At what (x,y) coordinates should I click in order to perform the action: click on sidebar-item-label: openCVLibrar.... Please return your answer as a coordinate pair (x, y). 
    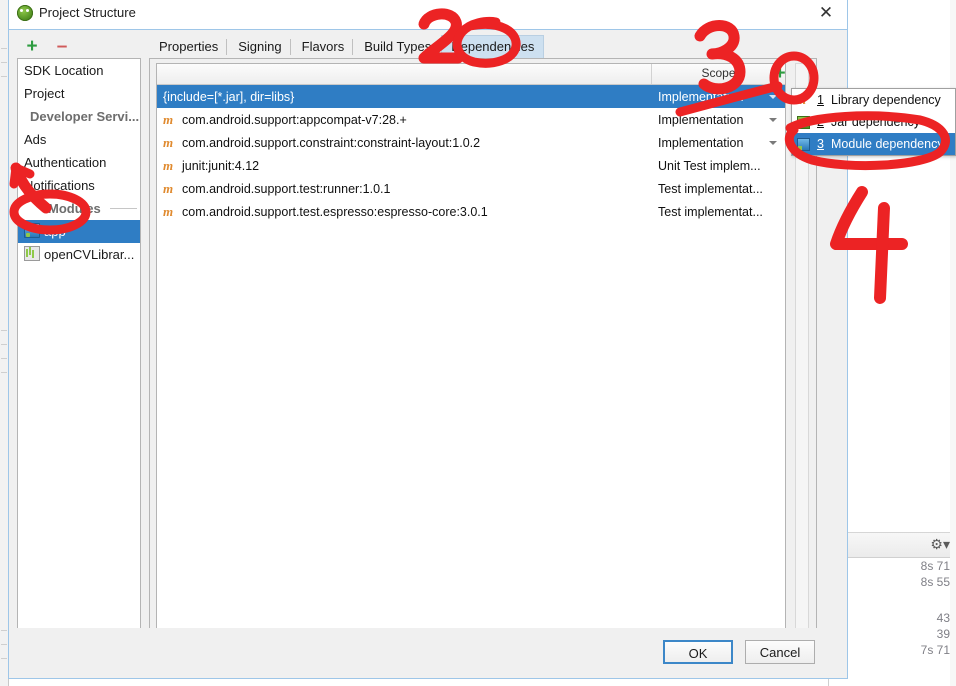
    Looking at the image, I should click on (89, 254).